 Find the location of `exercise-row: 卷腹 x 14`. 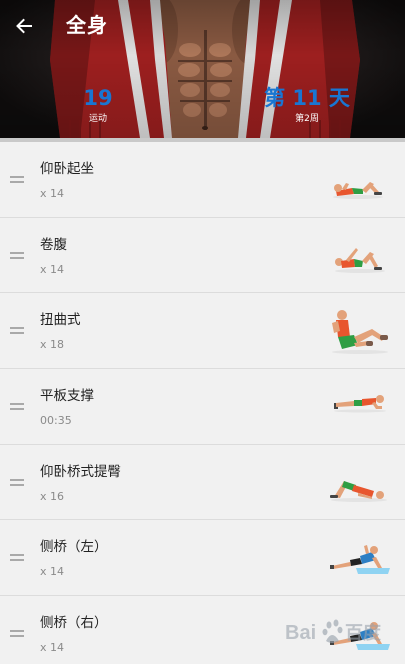

exercise-row: 卷腹 x 14 is located at coordinates (202, 255).